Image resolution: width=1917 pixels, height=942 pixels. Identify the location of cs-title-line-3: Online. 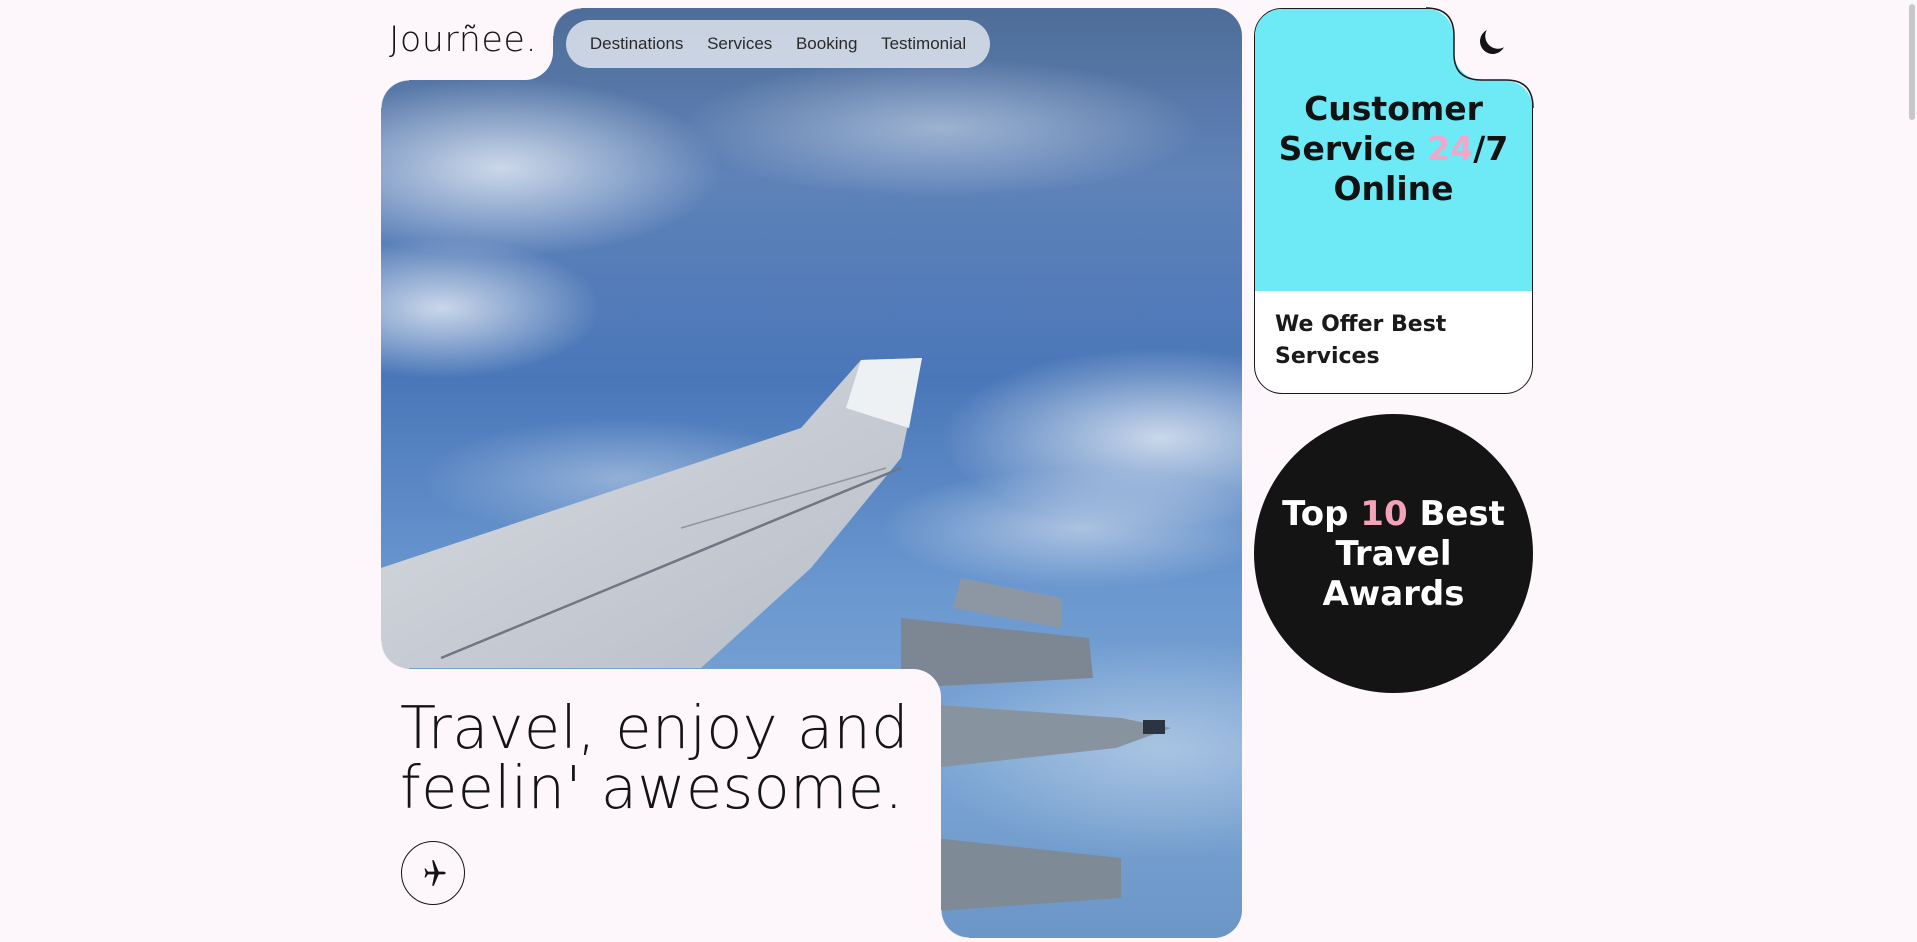
(1393, 188).